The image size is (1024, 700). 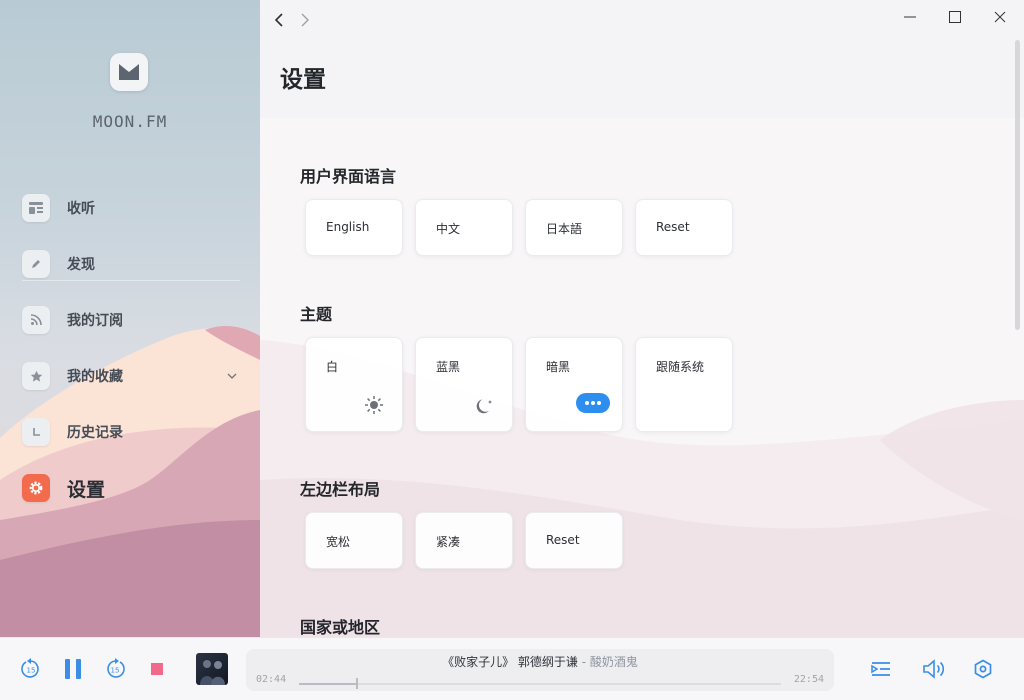 I want to click on playlist-icon, so click(x=880, y=669).